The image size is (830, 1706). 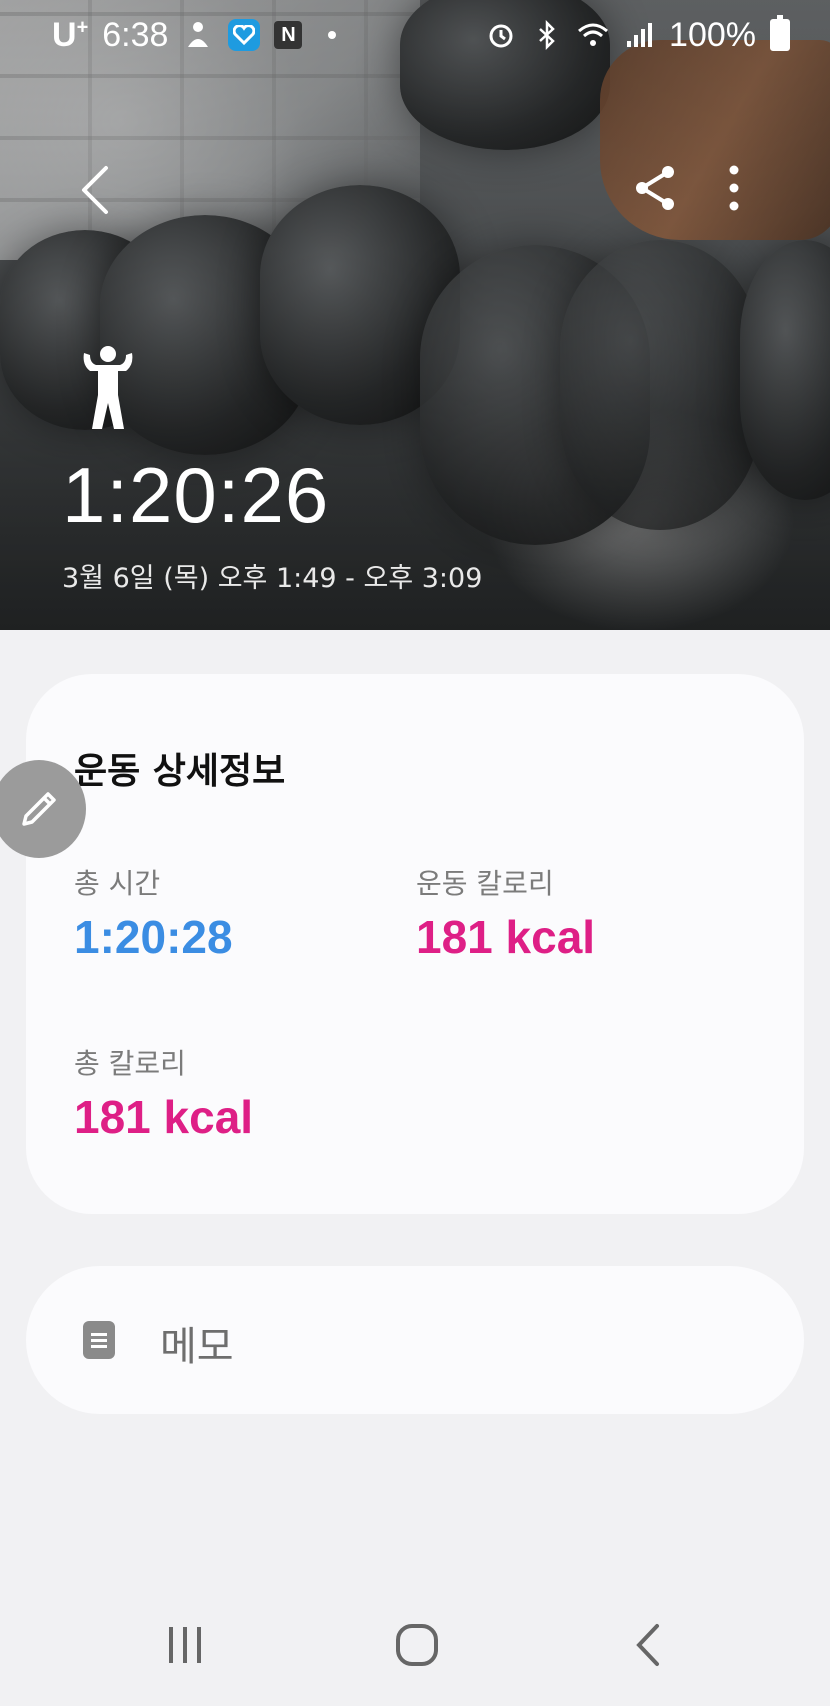 I want to click on total-time-label: 총 시간, so click(x=117, y=883).